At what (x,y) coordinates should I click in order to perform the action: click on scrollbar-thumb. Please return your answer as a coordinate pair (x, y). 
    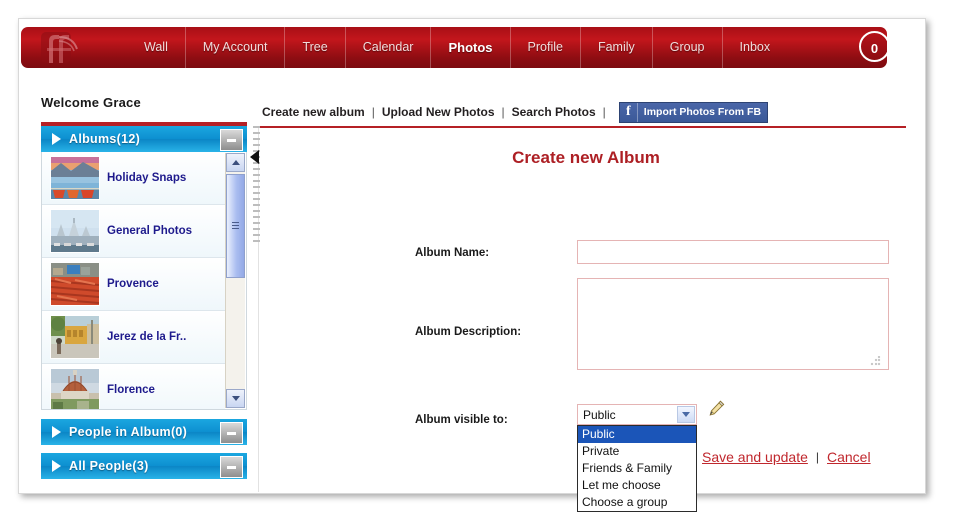
    Looking at the image, I should click on (235, 226).